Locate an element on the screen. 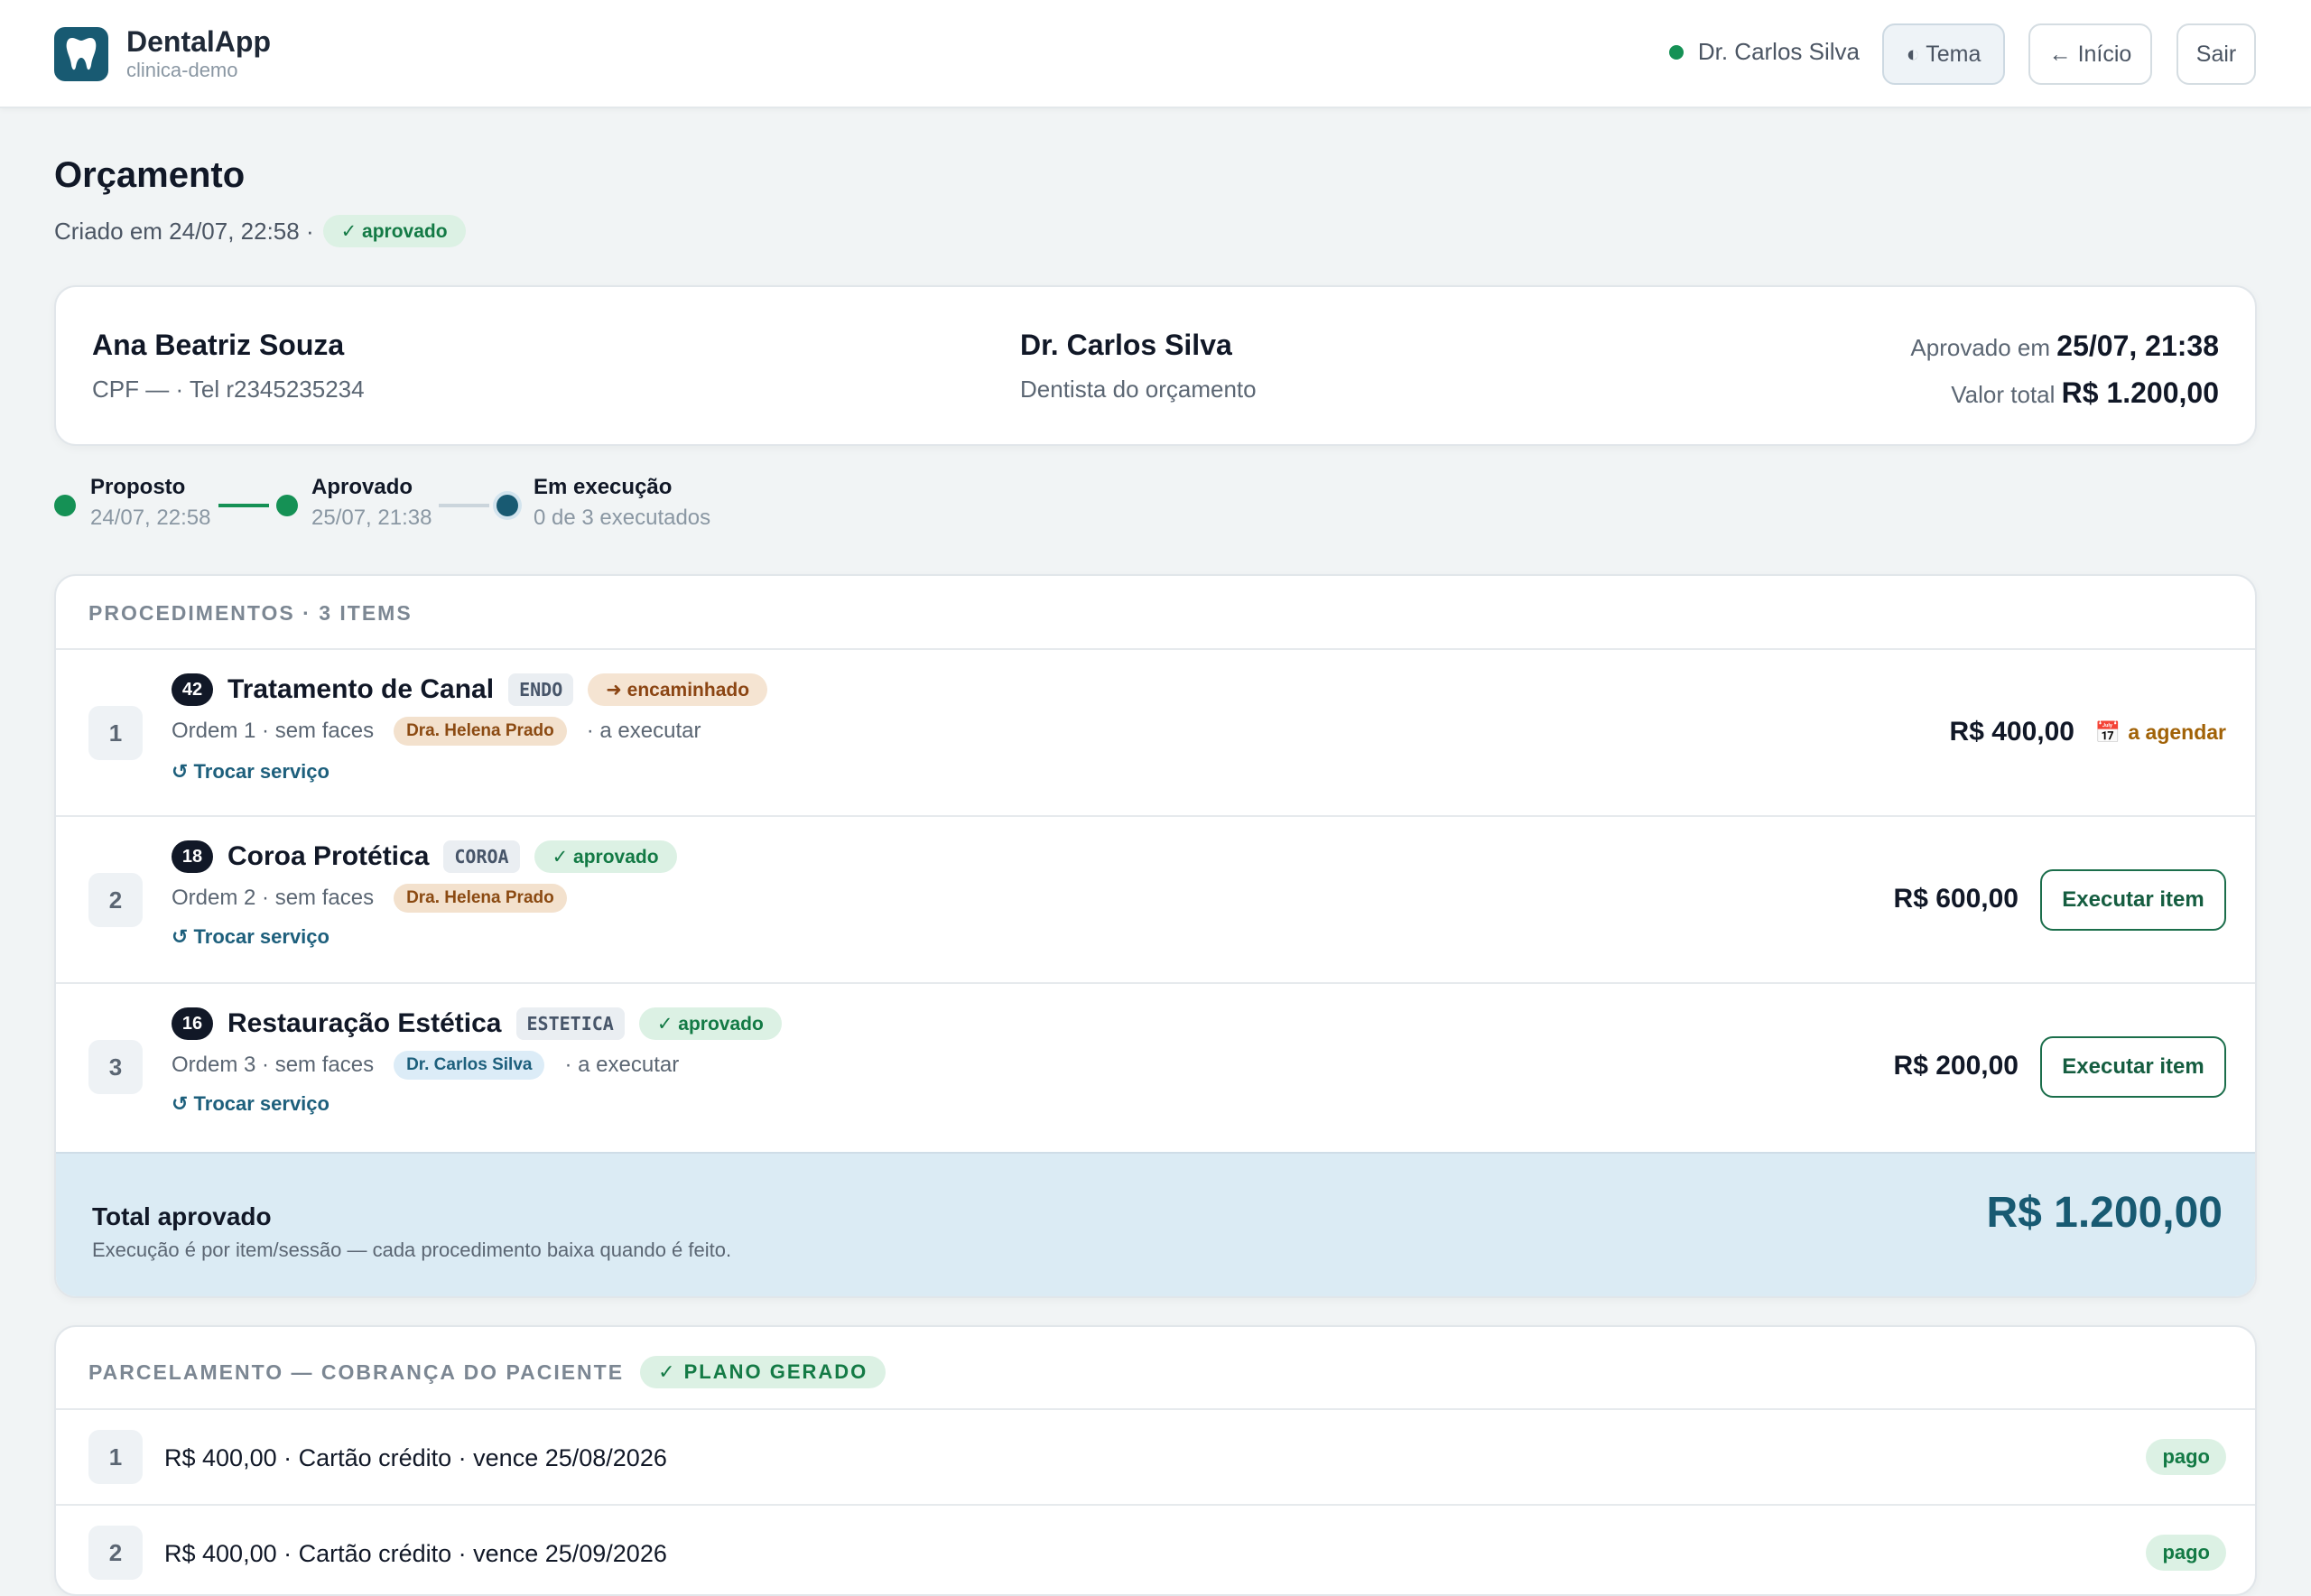  page-title: Orçamento is located at coordinates (150, 175).